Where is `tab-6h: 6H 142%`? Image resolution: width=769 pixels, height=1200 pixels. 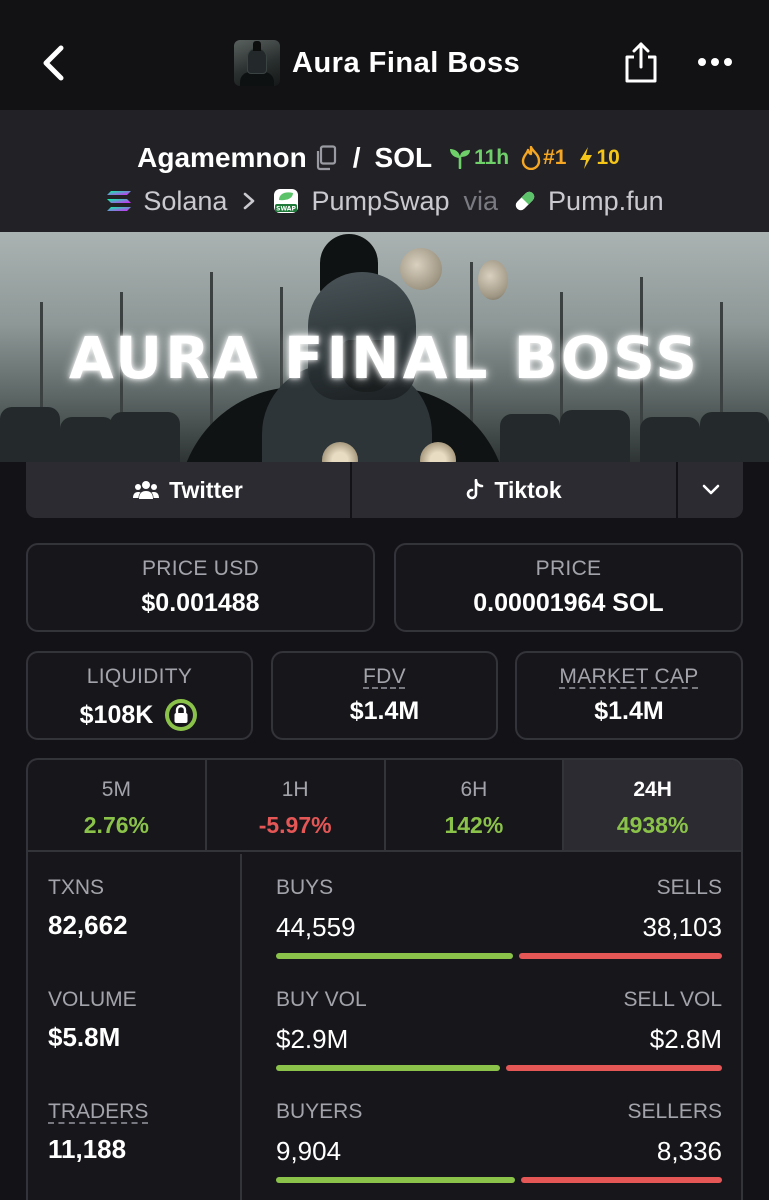
tab-6h: 6H 142% is located at coordinates (475, 805).